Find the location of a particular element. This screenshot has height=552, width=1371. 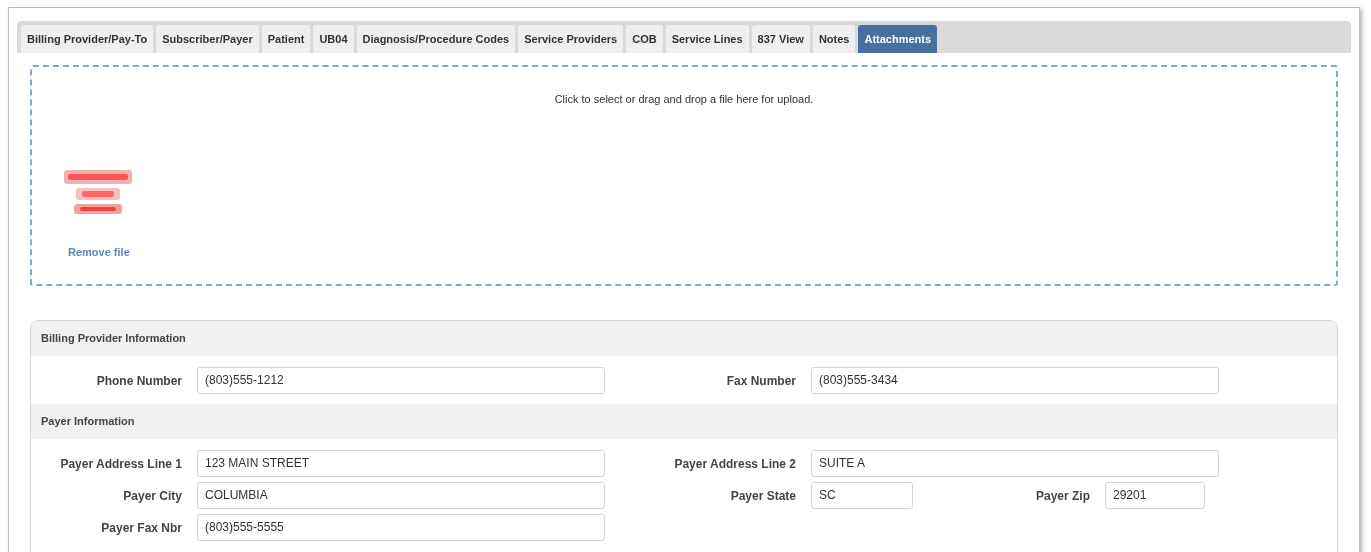

text-field: 29201 is located at coordinates (1155, 495).